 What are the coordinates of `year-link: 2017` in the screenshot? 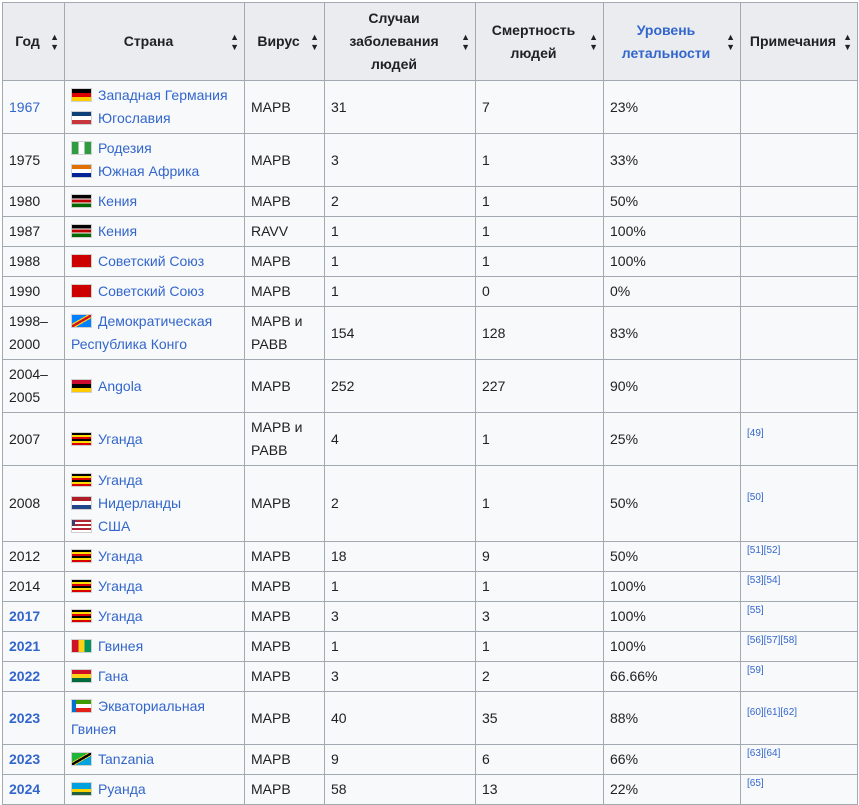 It's located at (24, 616).